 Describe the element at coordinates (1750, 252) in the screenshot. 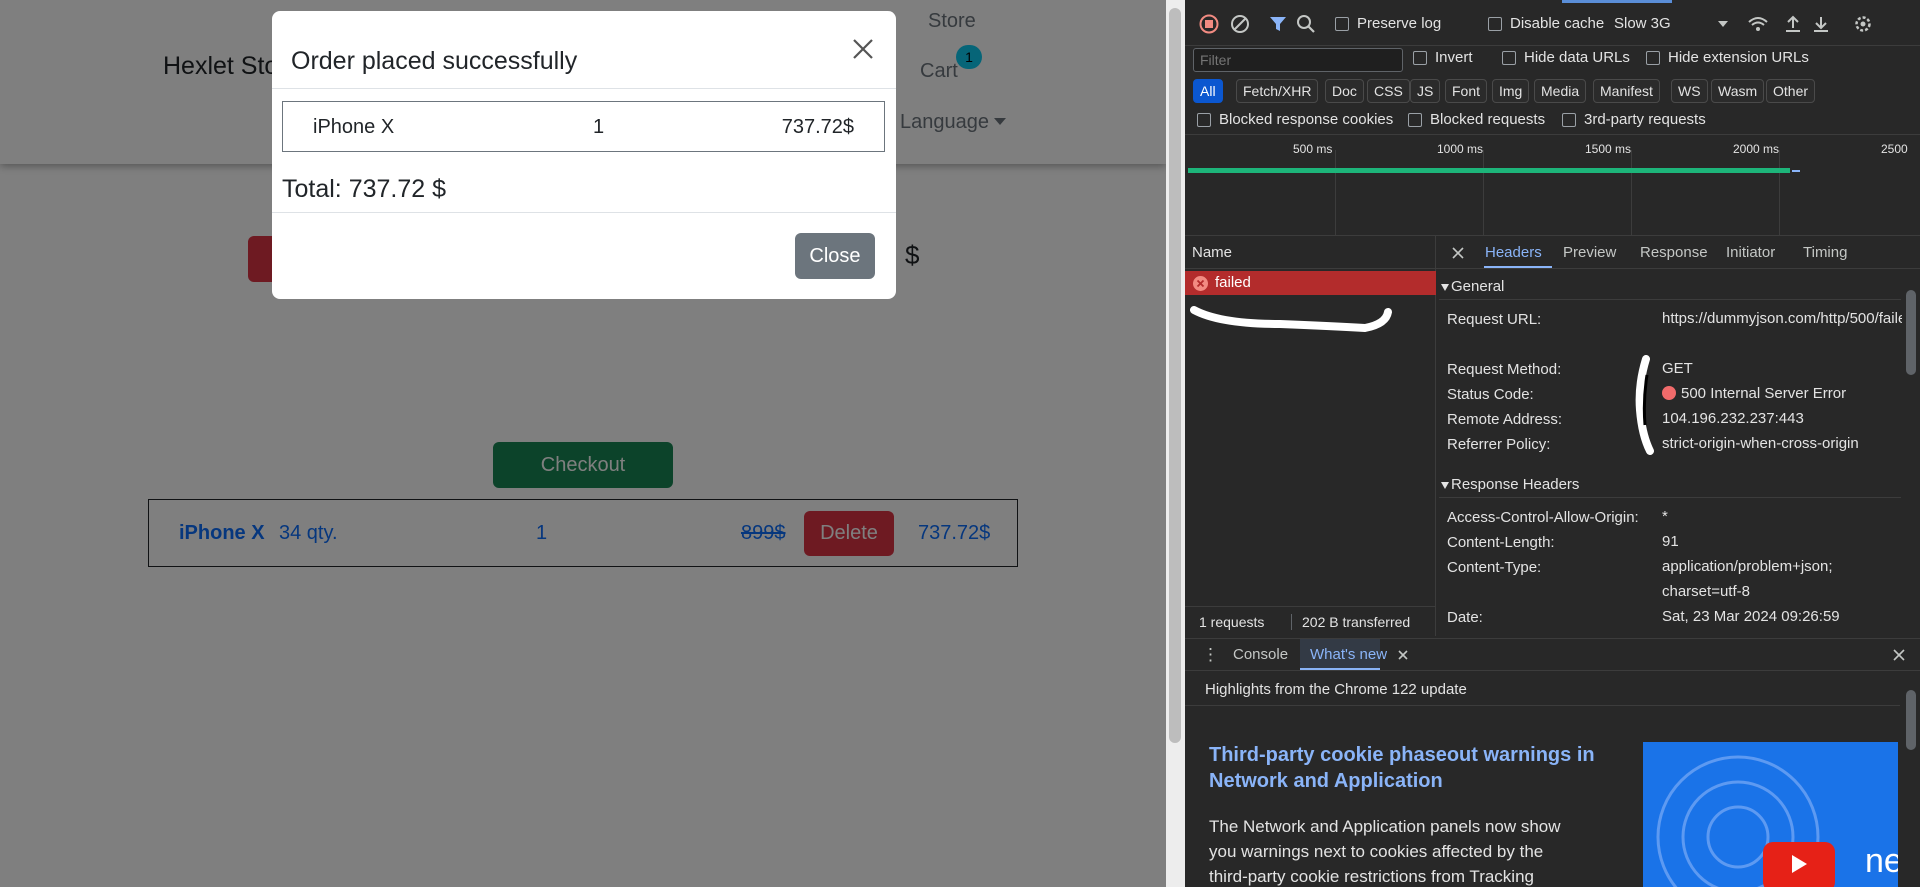

I see `tab-initiator: Initiator` at that location.